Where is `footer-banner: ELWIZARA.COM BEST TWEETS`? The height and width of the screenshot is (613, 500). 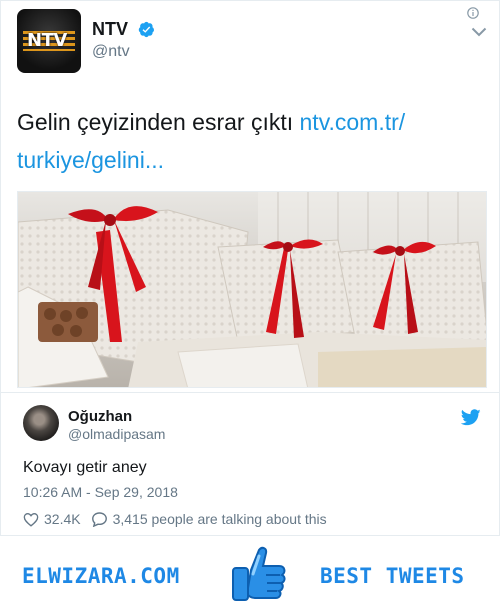
footer-banner: ELWIZARA.COM BEST TWEETS is located at coordinates (250, 576).